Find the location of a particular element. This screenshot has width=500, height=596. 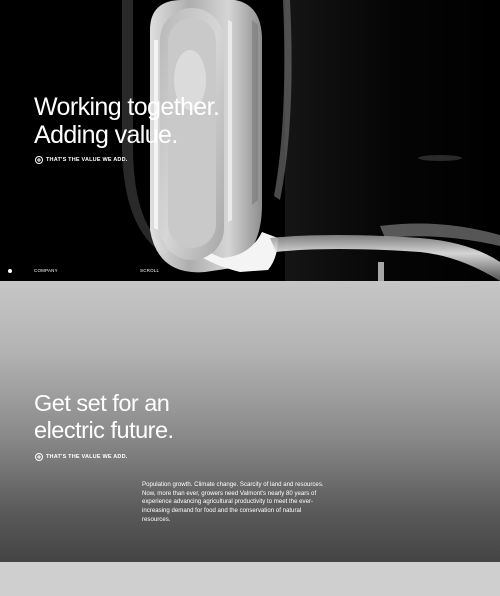

hero-cta-link: THAT'S THE VALUE WE ADD. is located at coordinates (81, 160).